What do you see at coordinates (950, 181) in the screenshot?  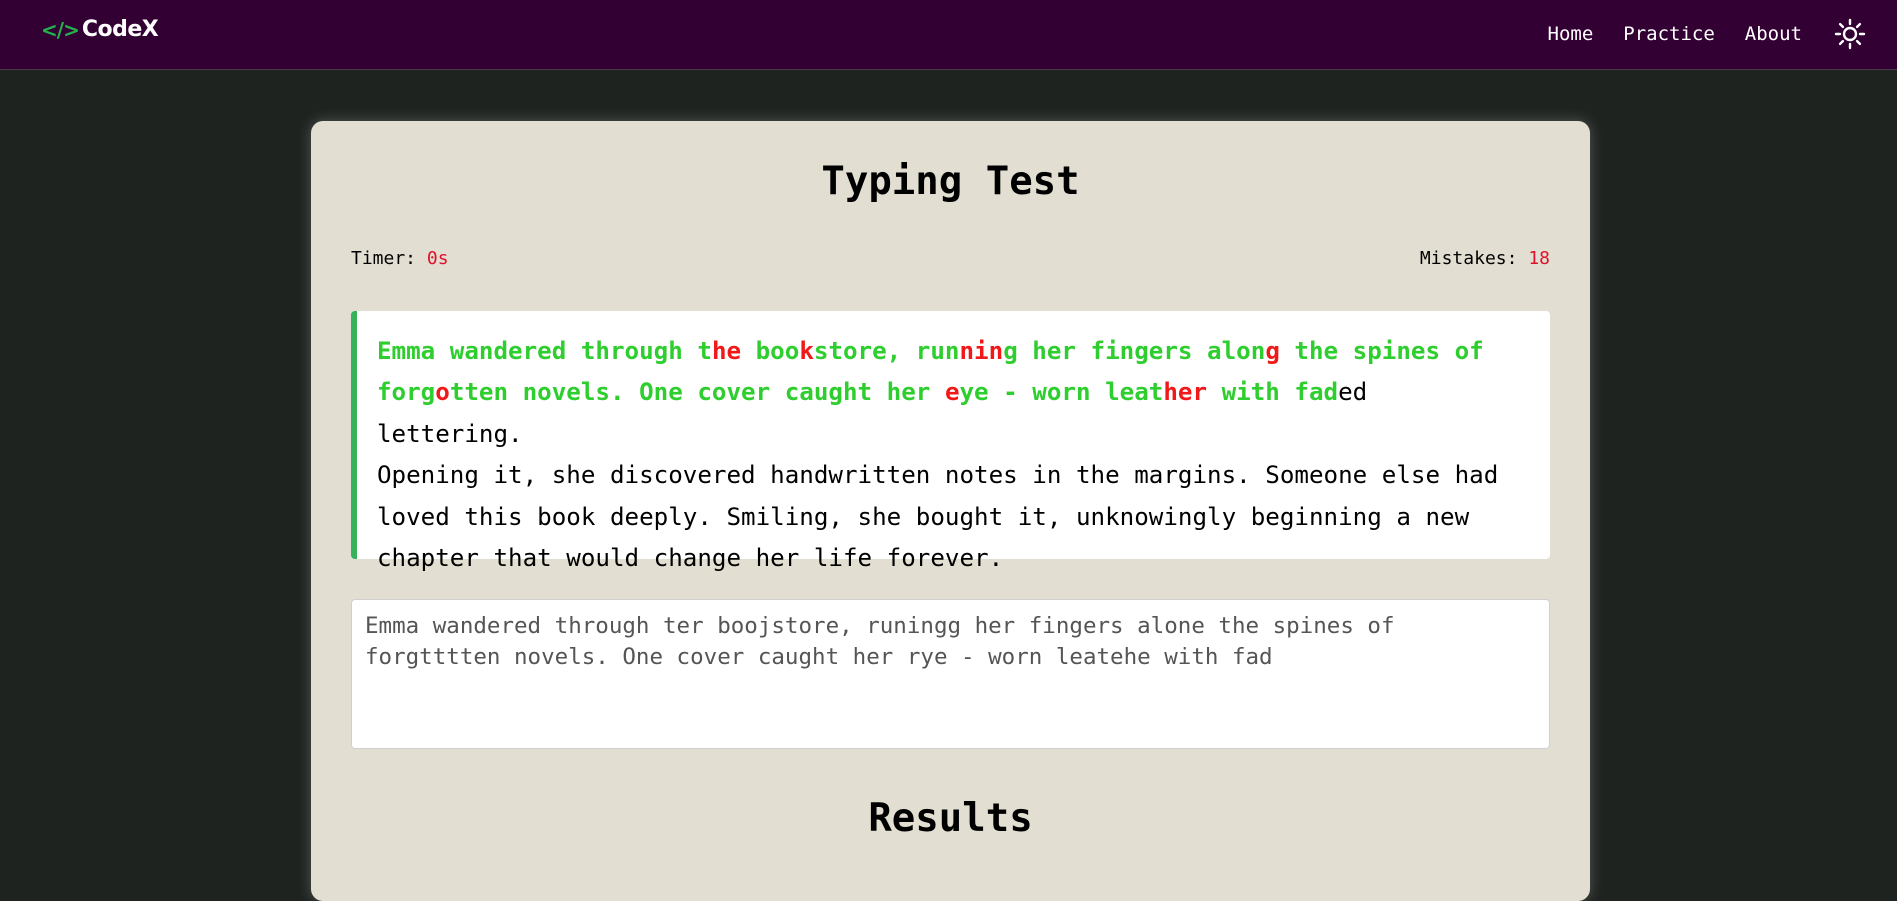 I see `page-title: Typing Test` at bounding box center [950, 181].